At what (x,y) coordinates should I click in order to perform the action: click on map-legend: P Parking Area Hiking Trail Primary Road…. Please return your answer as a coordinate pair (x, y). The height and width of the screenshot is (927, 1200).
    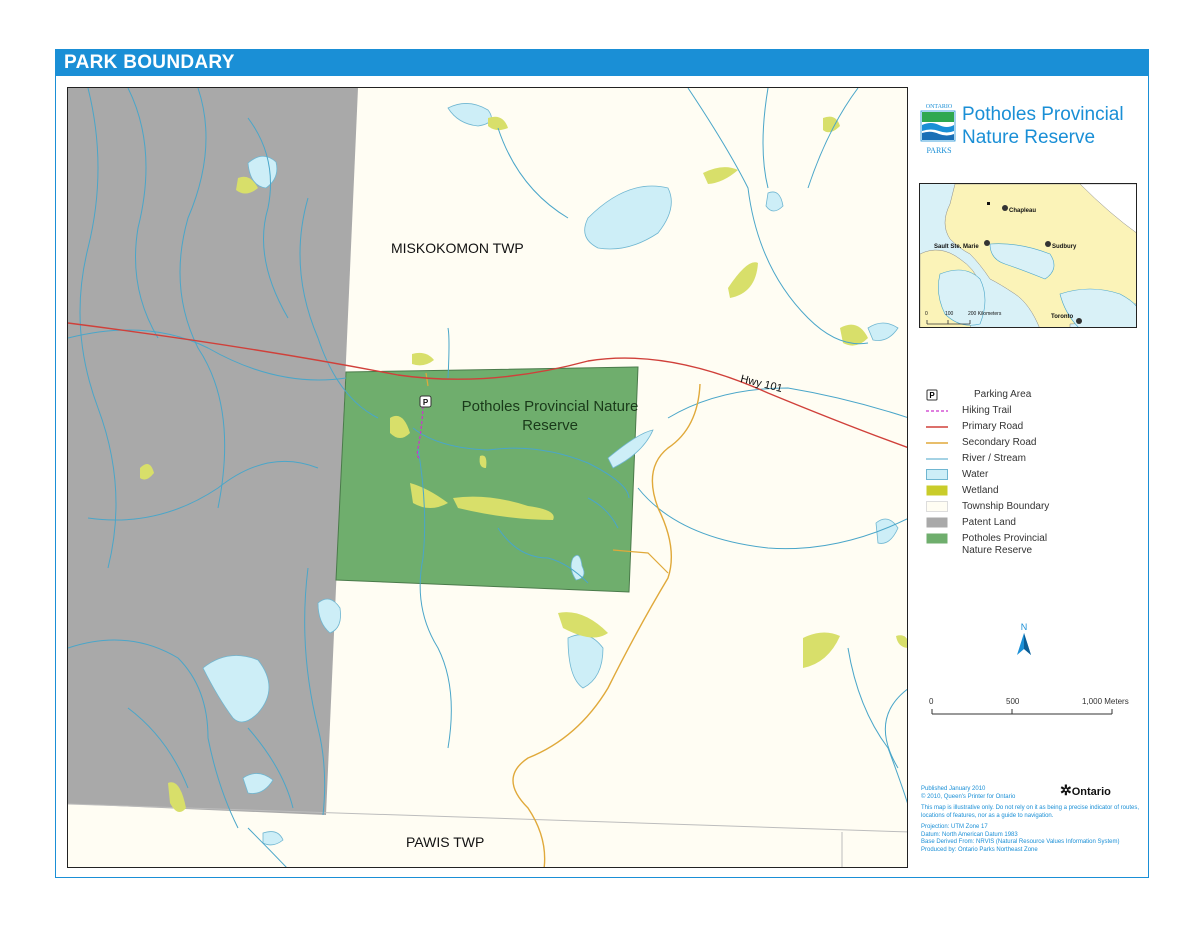
    Looking at the image, I should click on (1034, 474).